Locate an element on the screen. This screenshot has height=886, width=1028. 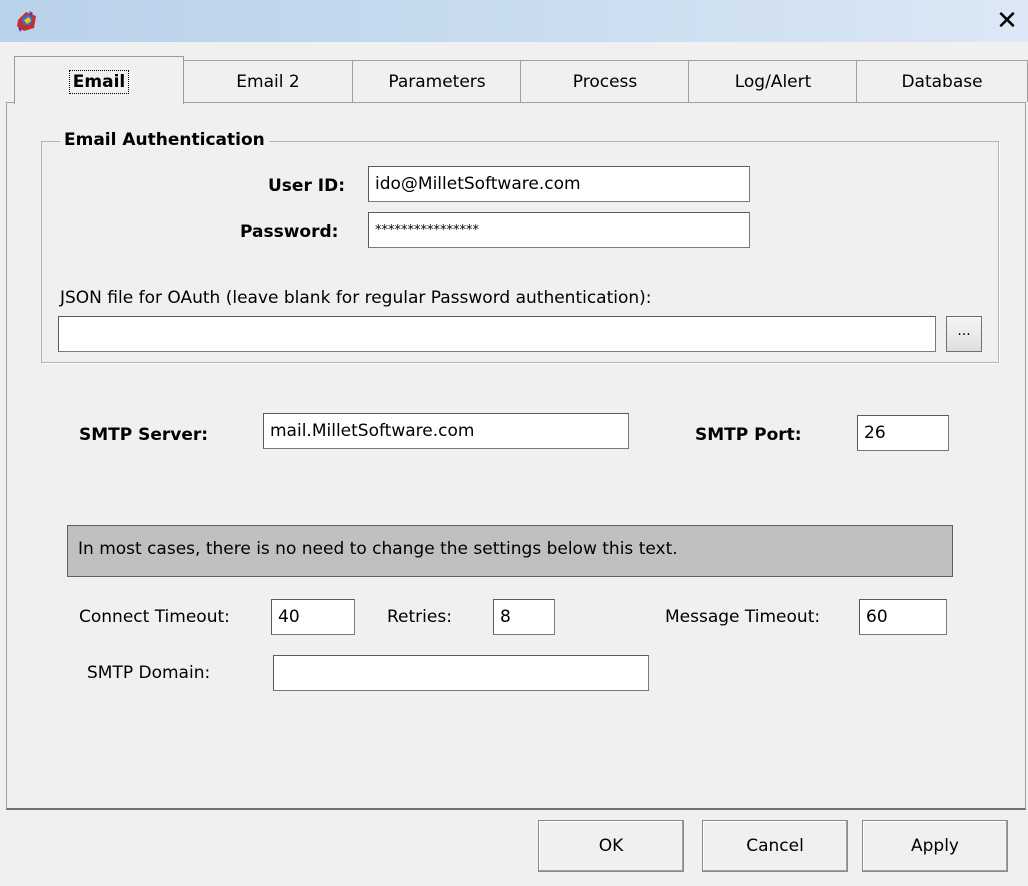
password-field: **************** is located at coordinates (559, 230).